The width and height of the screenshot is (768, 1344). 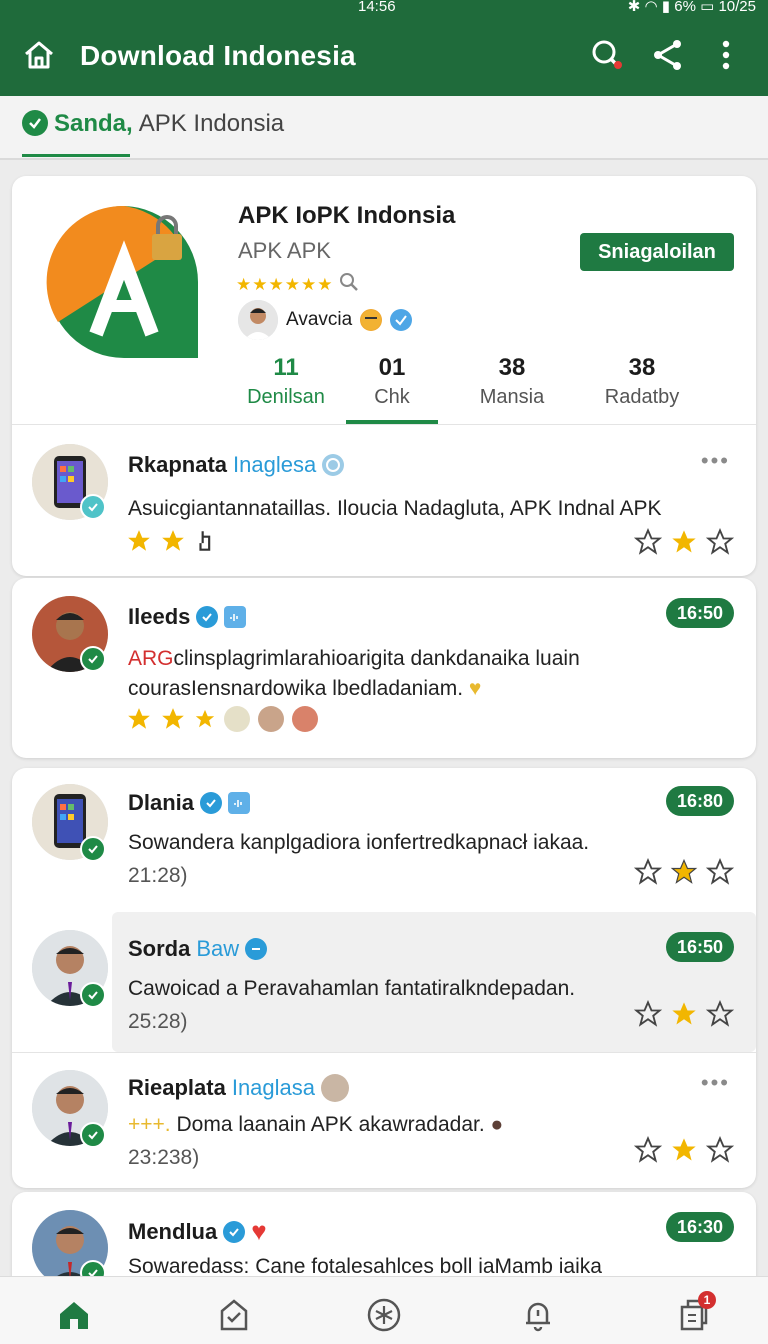 I want to click on time-badge: 16:80, so click(x=700, y=801).